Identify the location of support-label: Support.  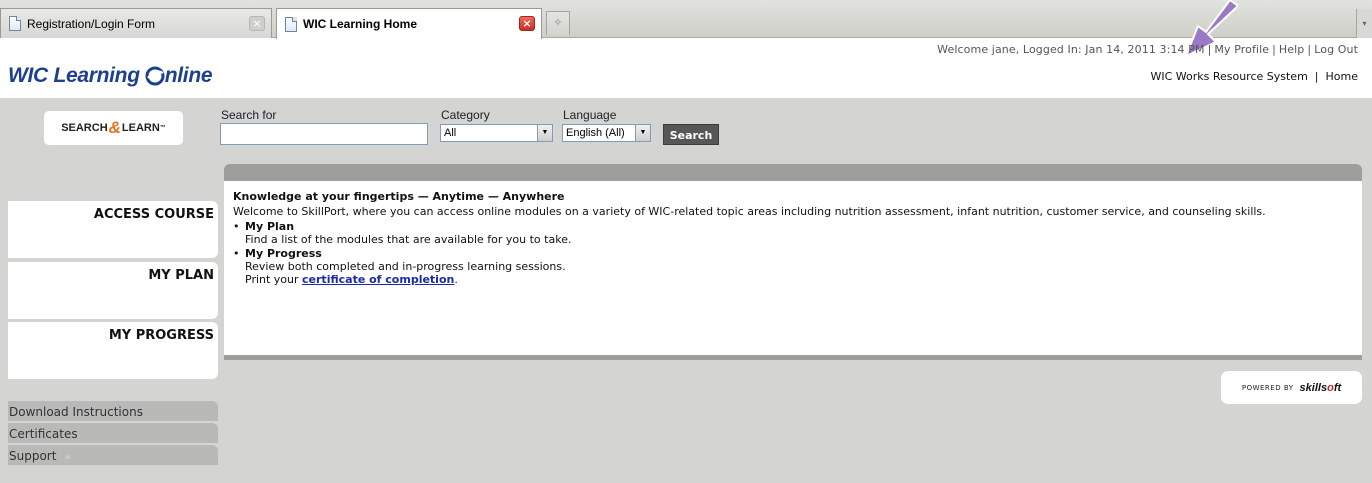
(33, 456).